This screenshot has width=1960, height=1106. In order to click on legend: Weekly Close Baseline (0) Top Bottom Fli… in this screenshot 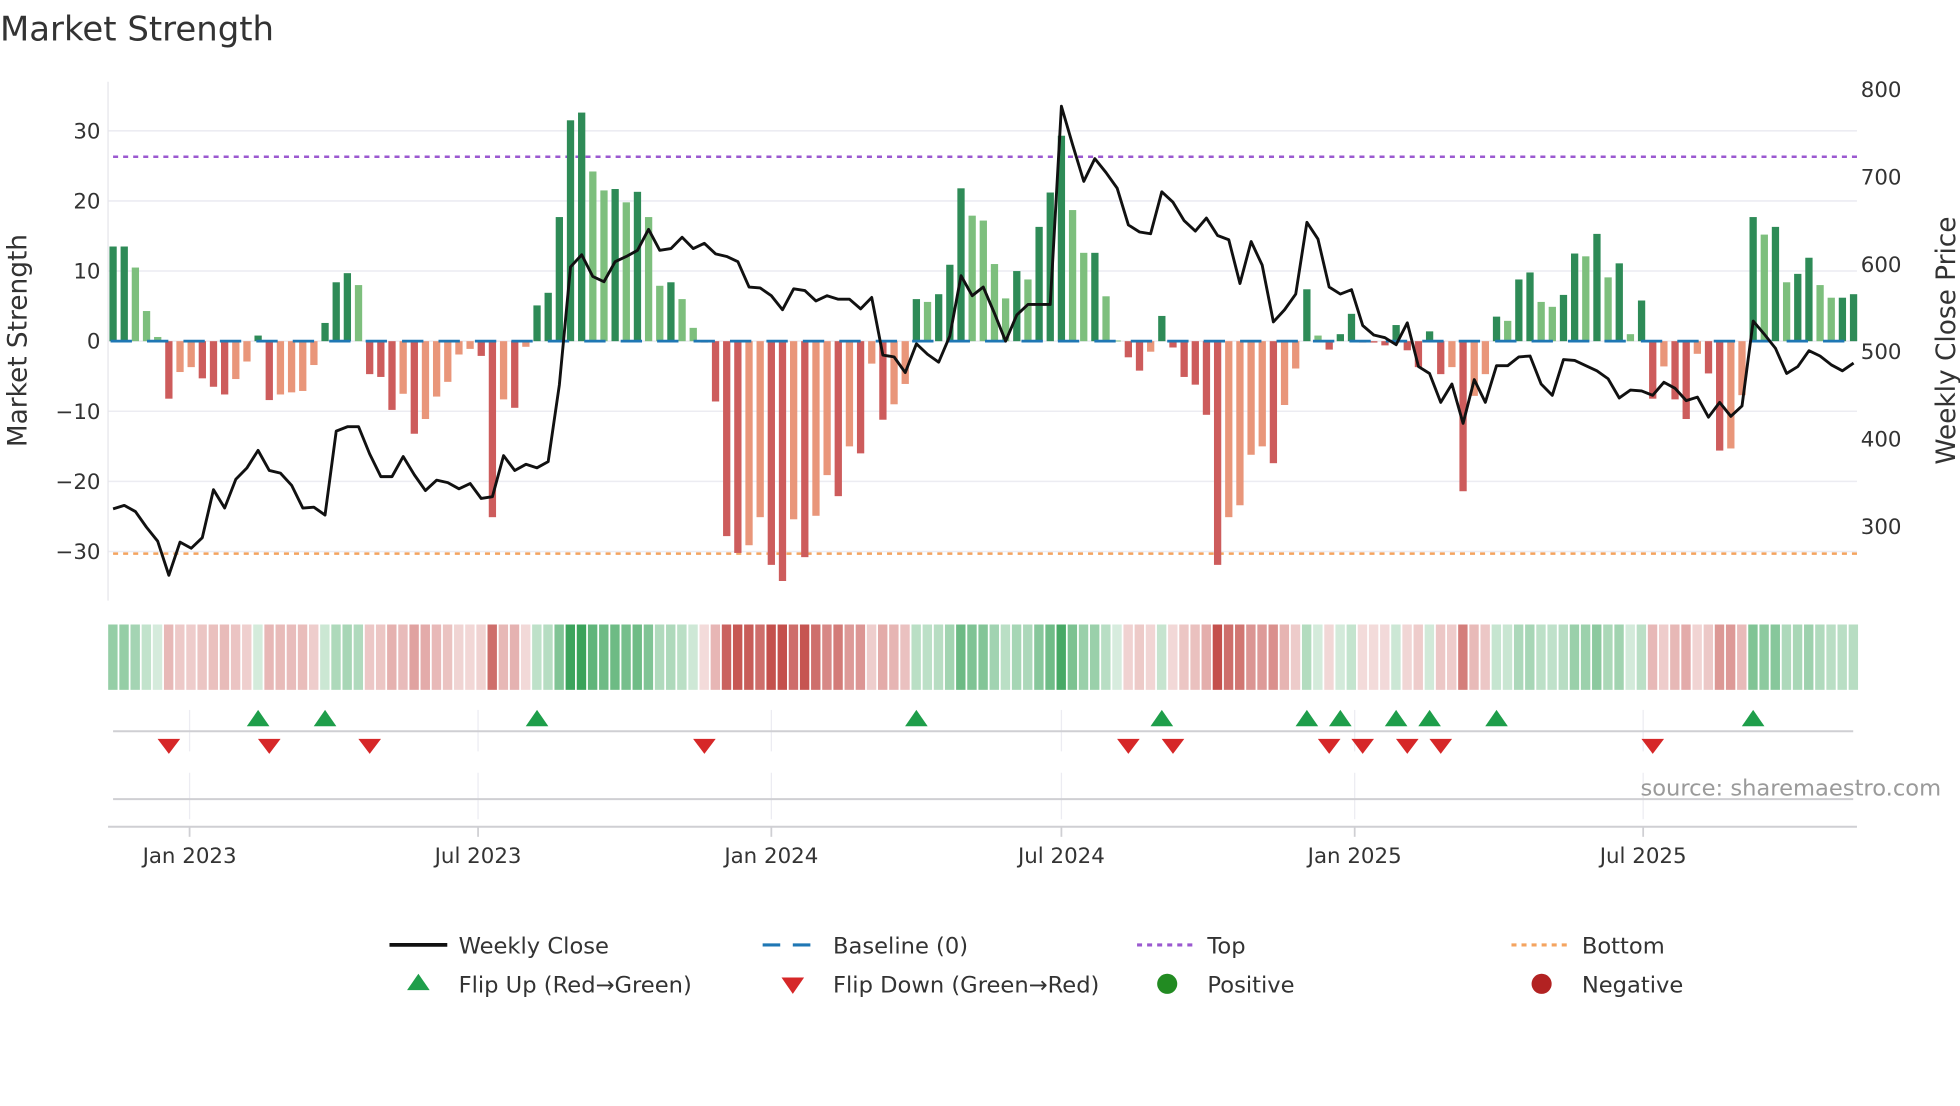, I will do `click(1036, 966)`.